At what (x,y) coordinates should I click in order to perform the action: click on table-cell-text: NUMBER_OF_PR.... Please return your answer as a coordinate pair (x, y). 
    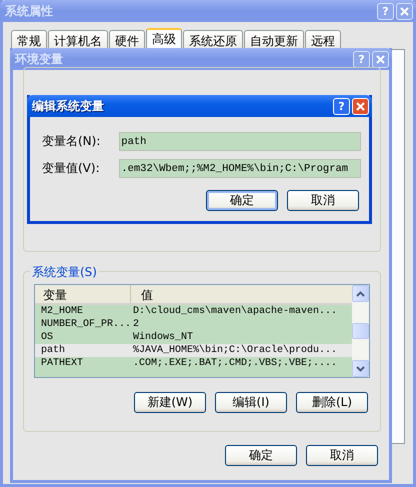
    Looking at the image, I should click on (85, 324).